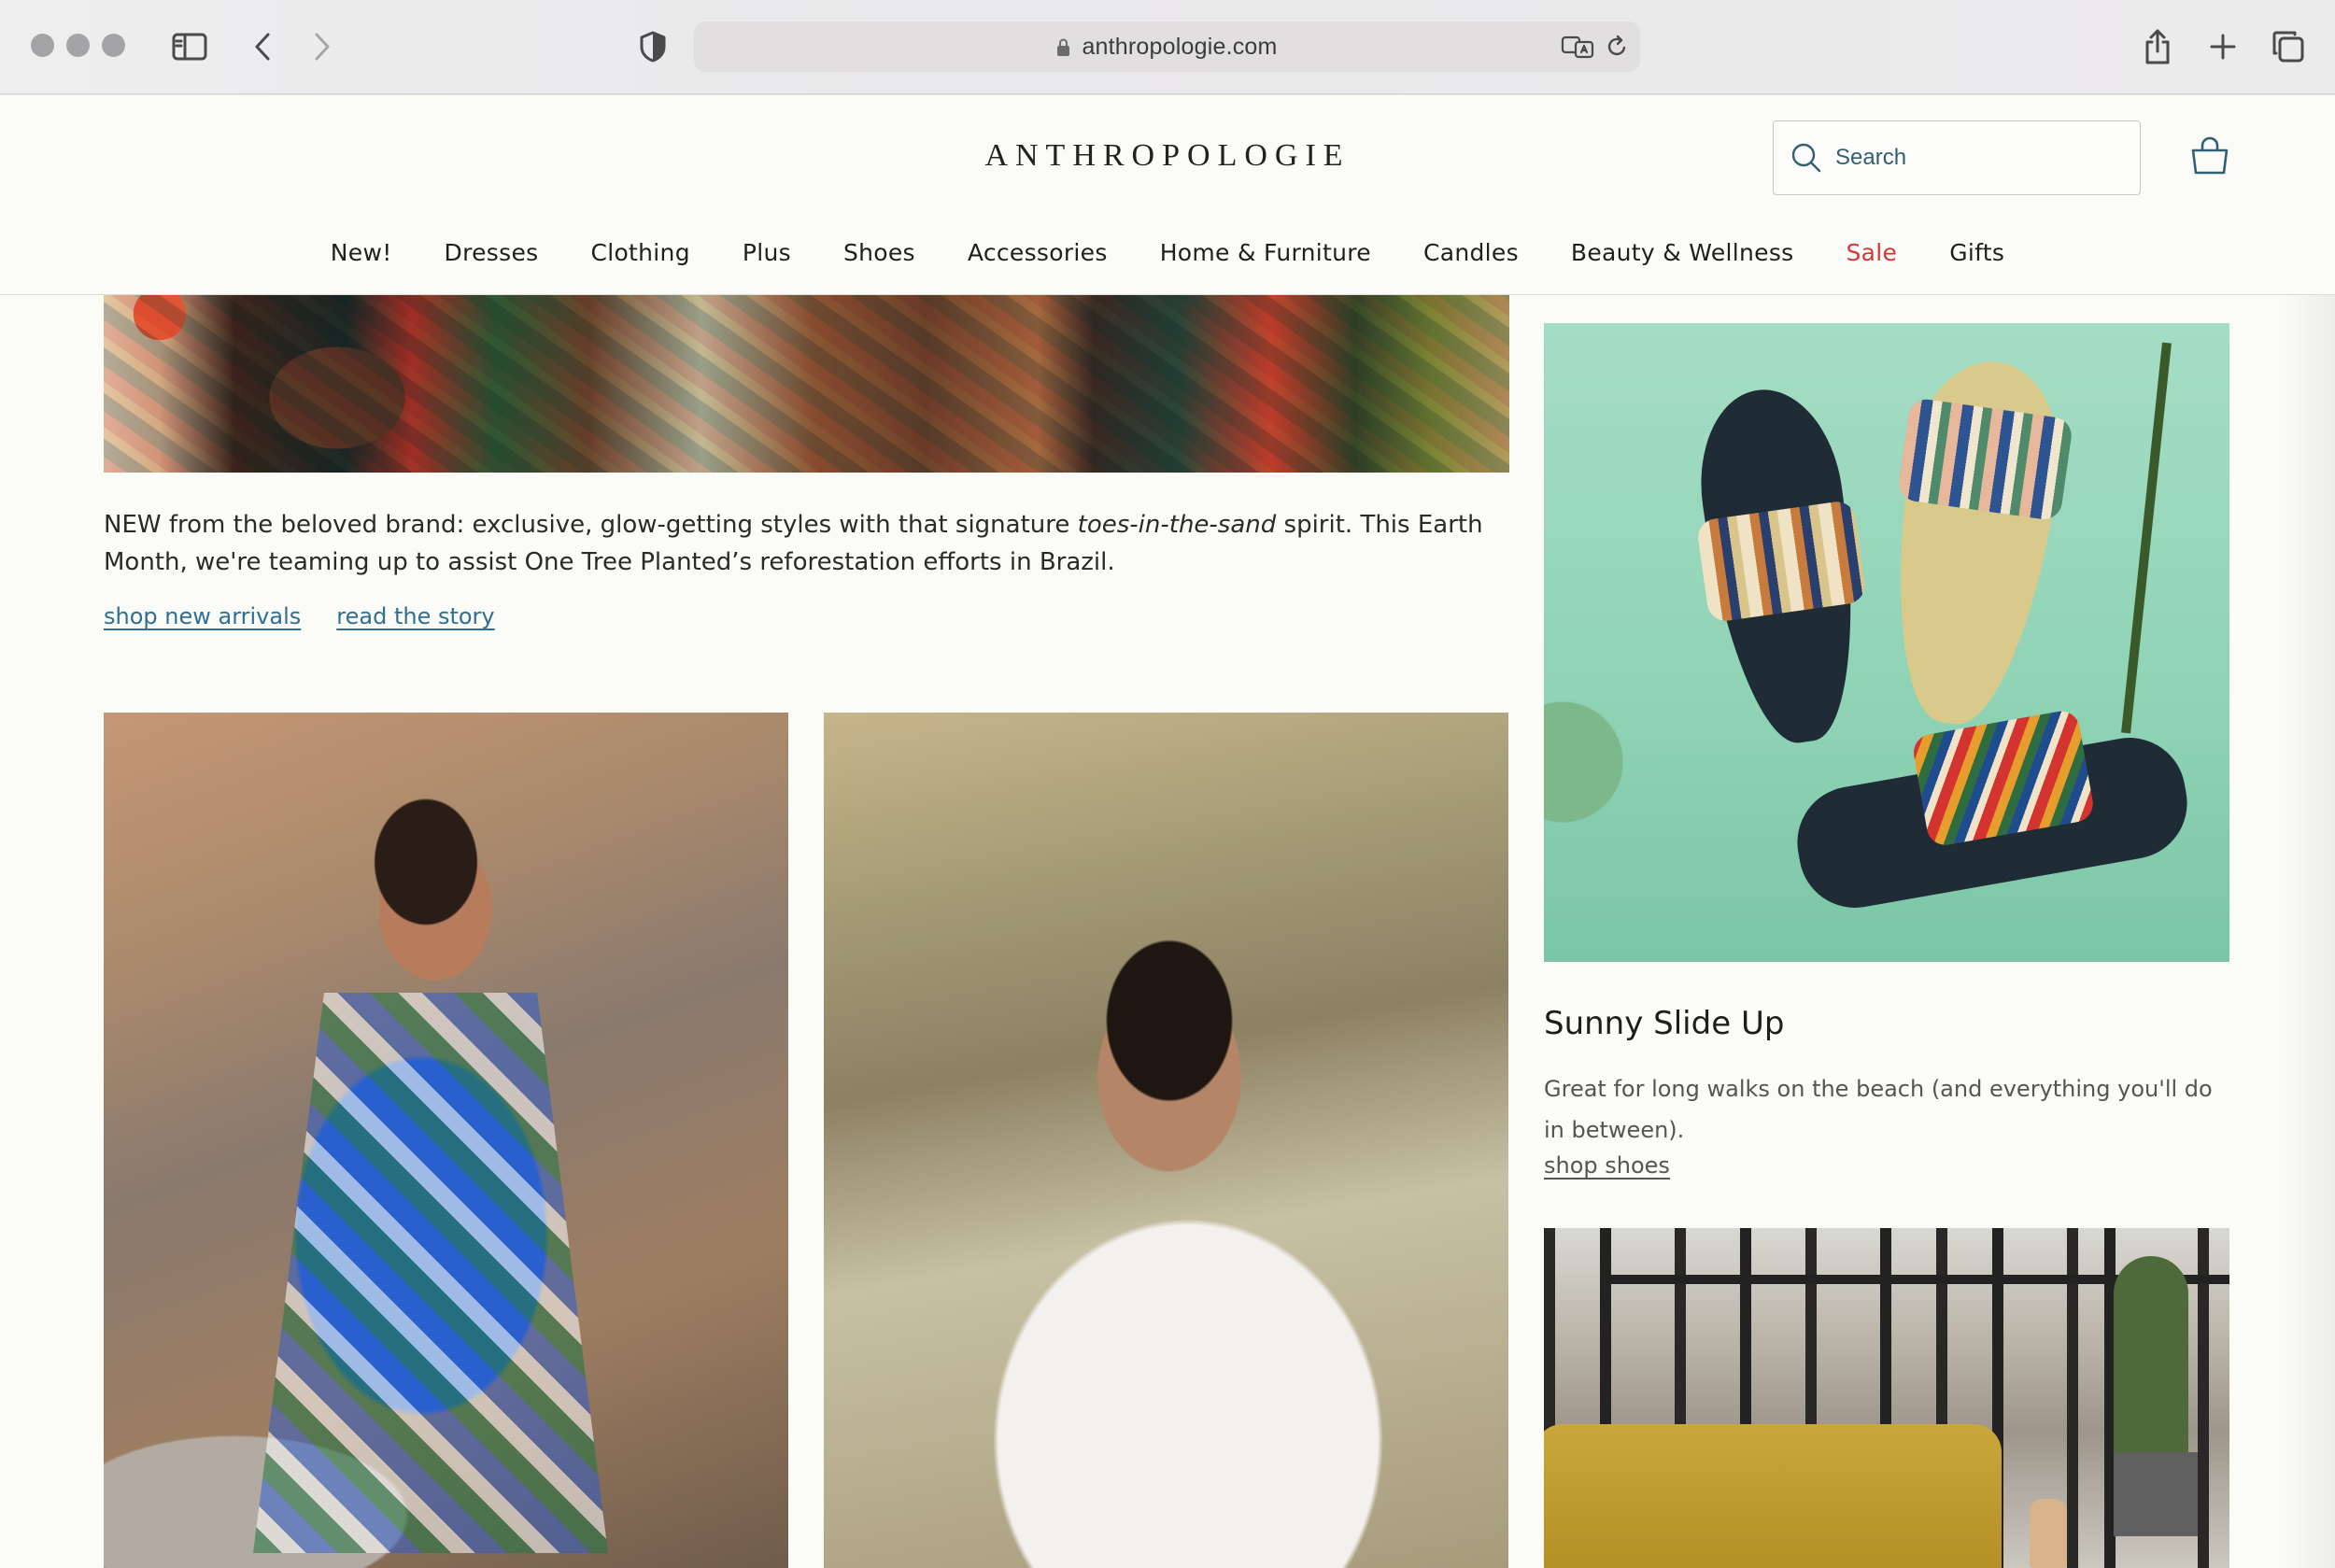 This screenshot has height=1568, width=2335. I want to click on hero-image, so click(807, 384).